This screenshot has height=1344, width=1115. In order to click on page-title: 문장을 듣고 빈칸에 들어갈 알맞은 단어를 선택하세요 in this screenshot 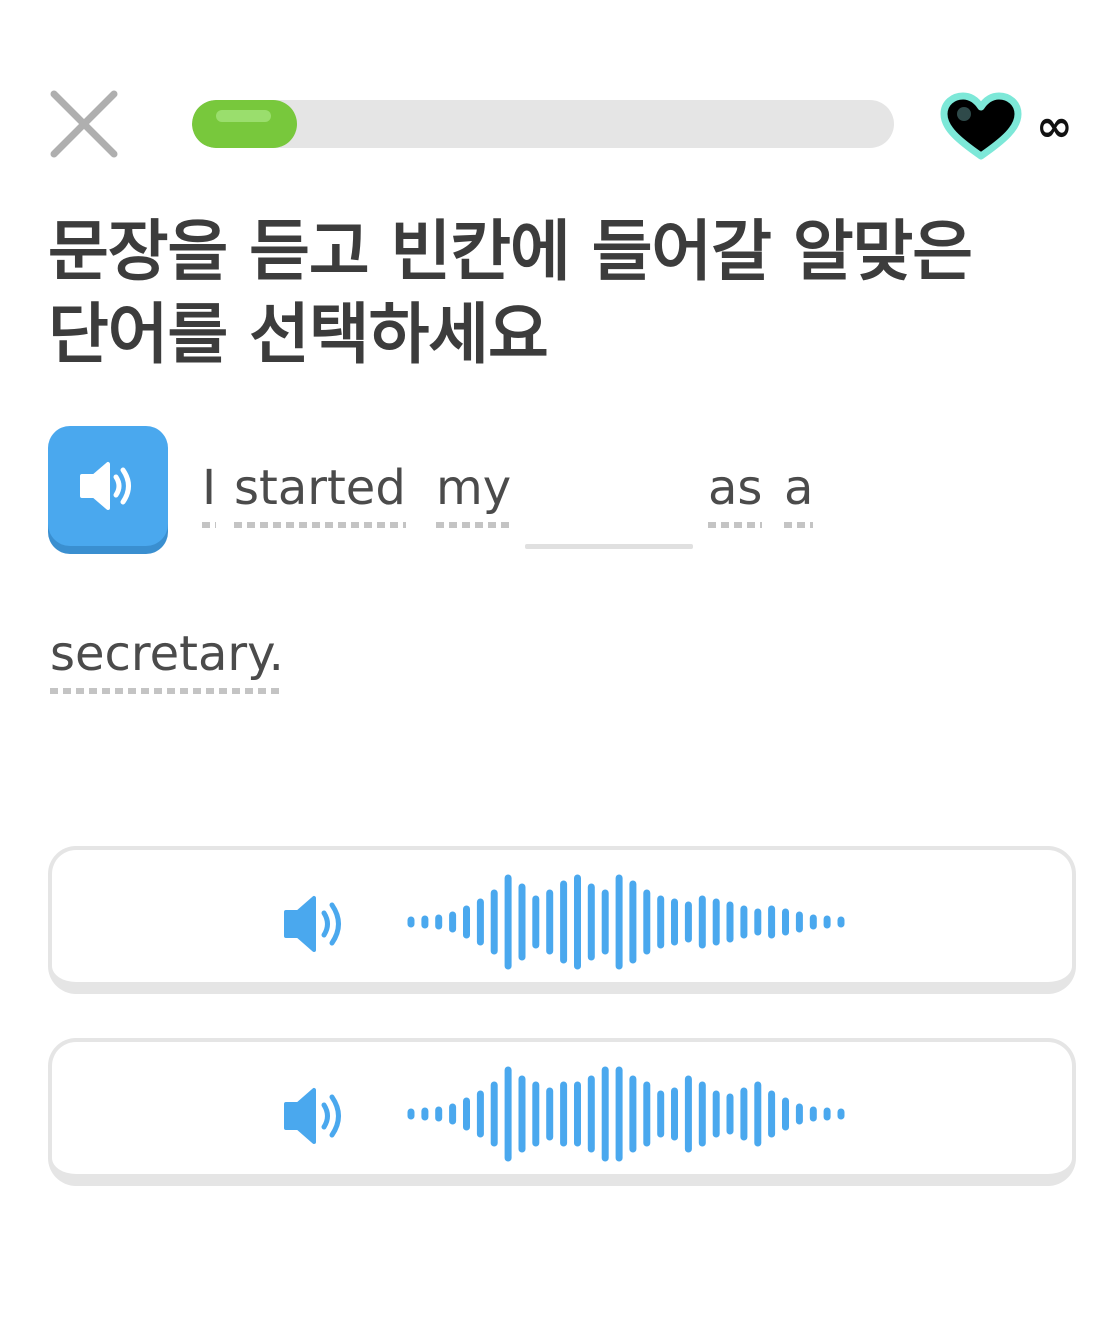, I will do `click(548, 293)`.